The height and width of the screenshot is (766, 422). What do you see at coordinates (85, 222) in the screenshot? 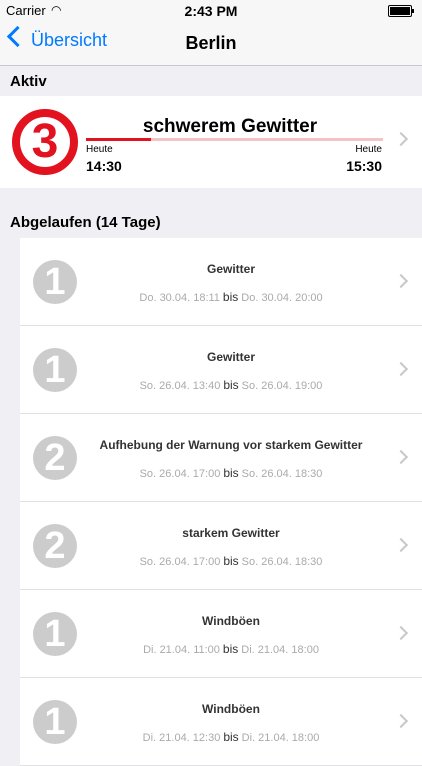
I see `section-header-expired: Abgelaufen (14 Tage)` at bounding box center [85, 222].